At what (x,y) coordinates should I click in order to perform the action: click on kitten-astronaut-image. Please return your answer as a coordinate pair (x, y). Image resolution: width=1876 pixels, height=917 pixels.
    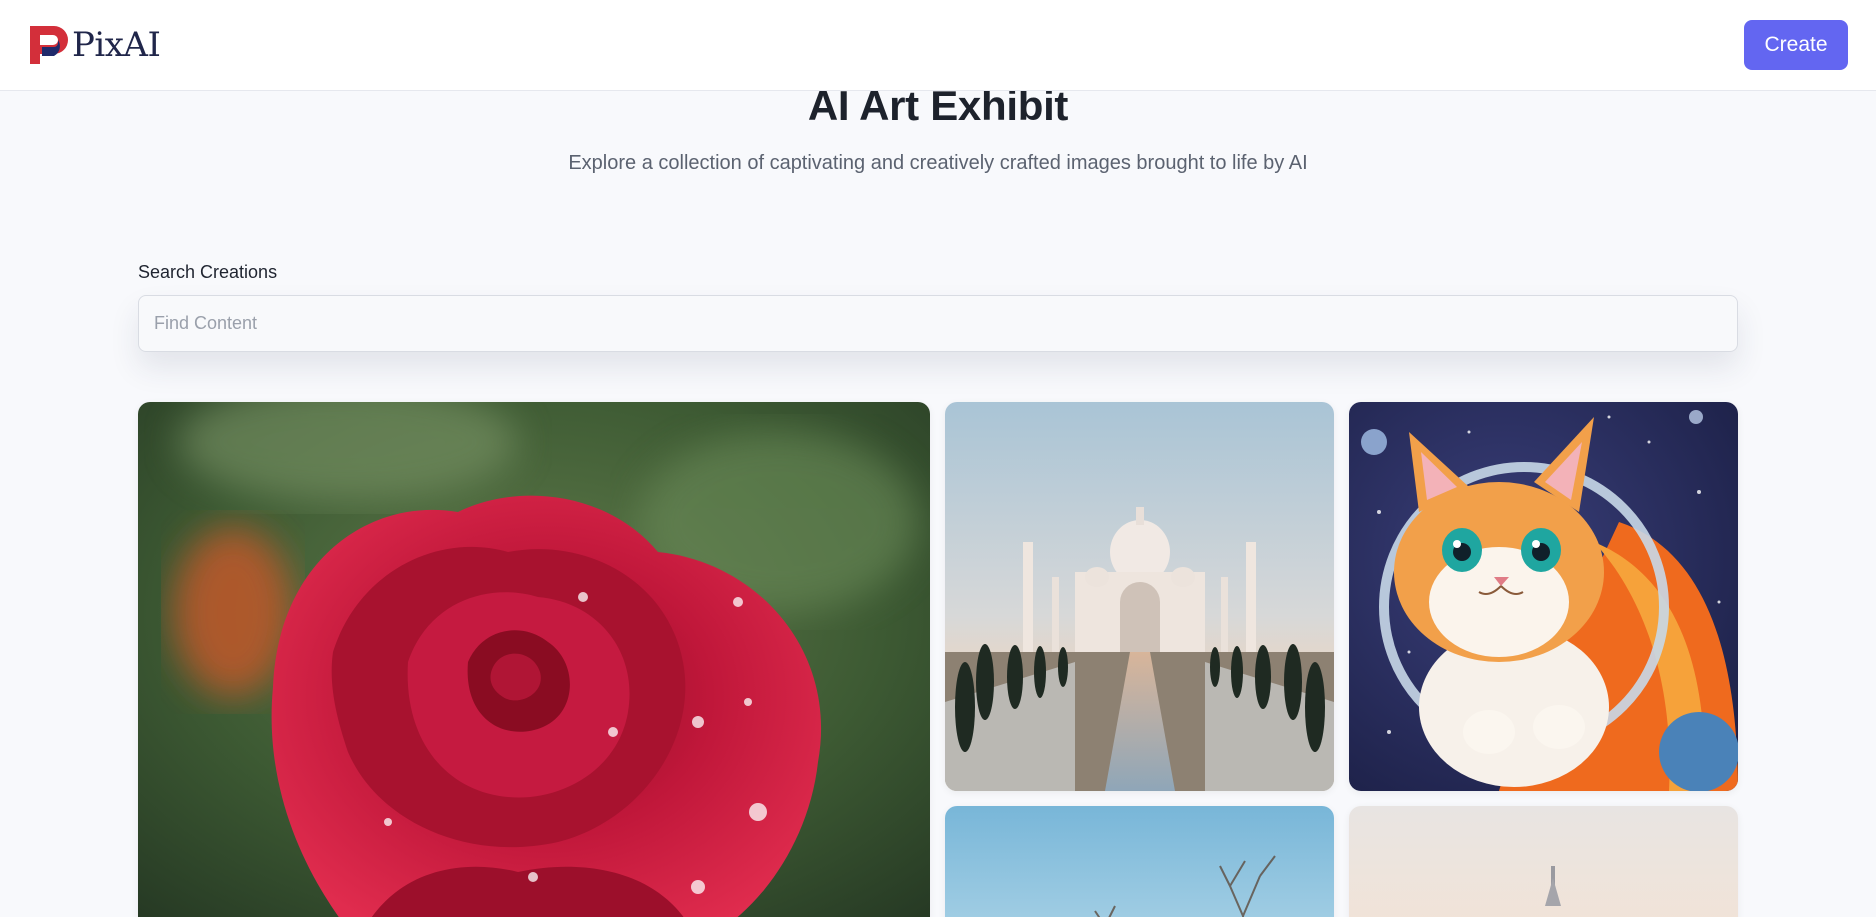
    Looking at the image, I should click on (1543, 596).